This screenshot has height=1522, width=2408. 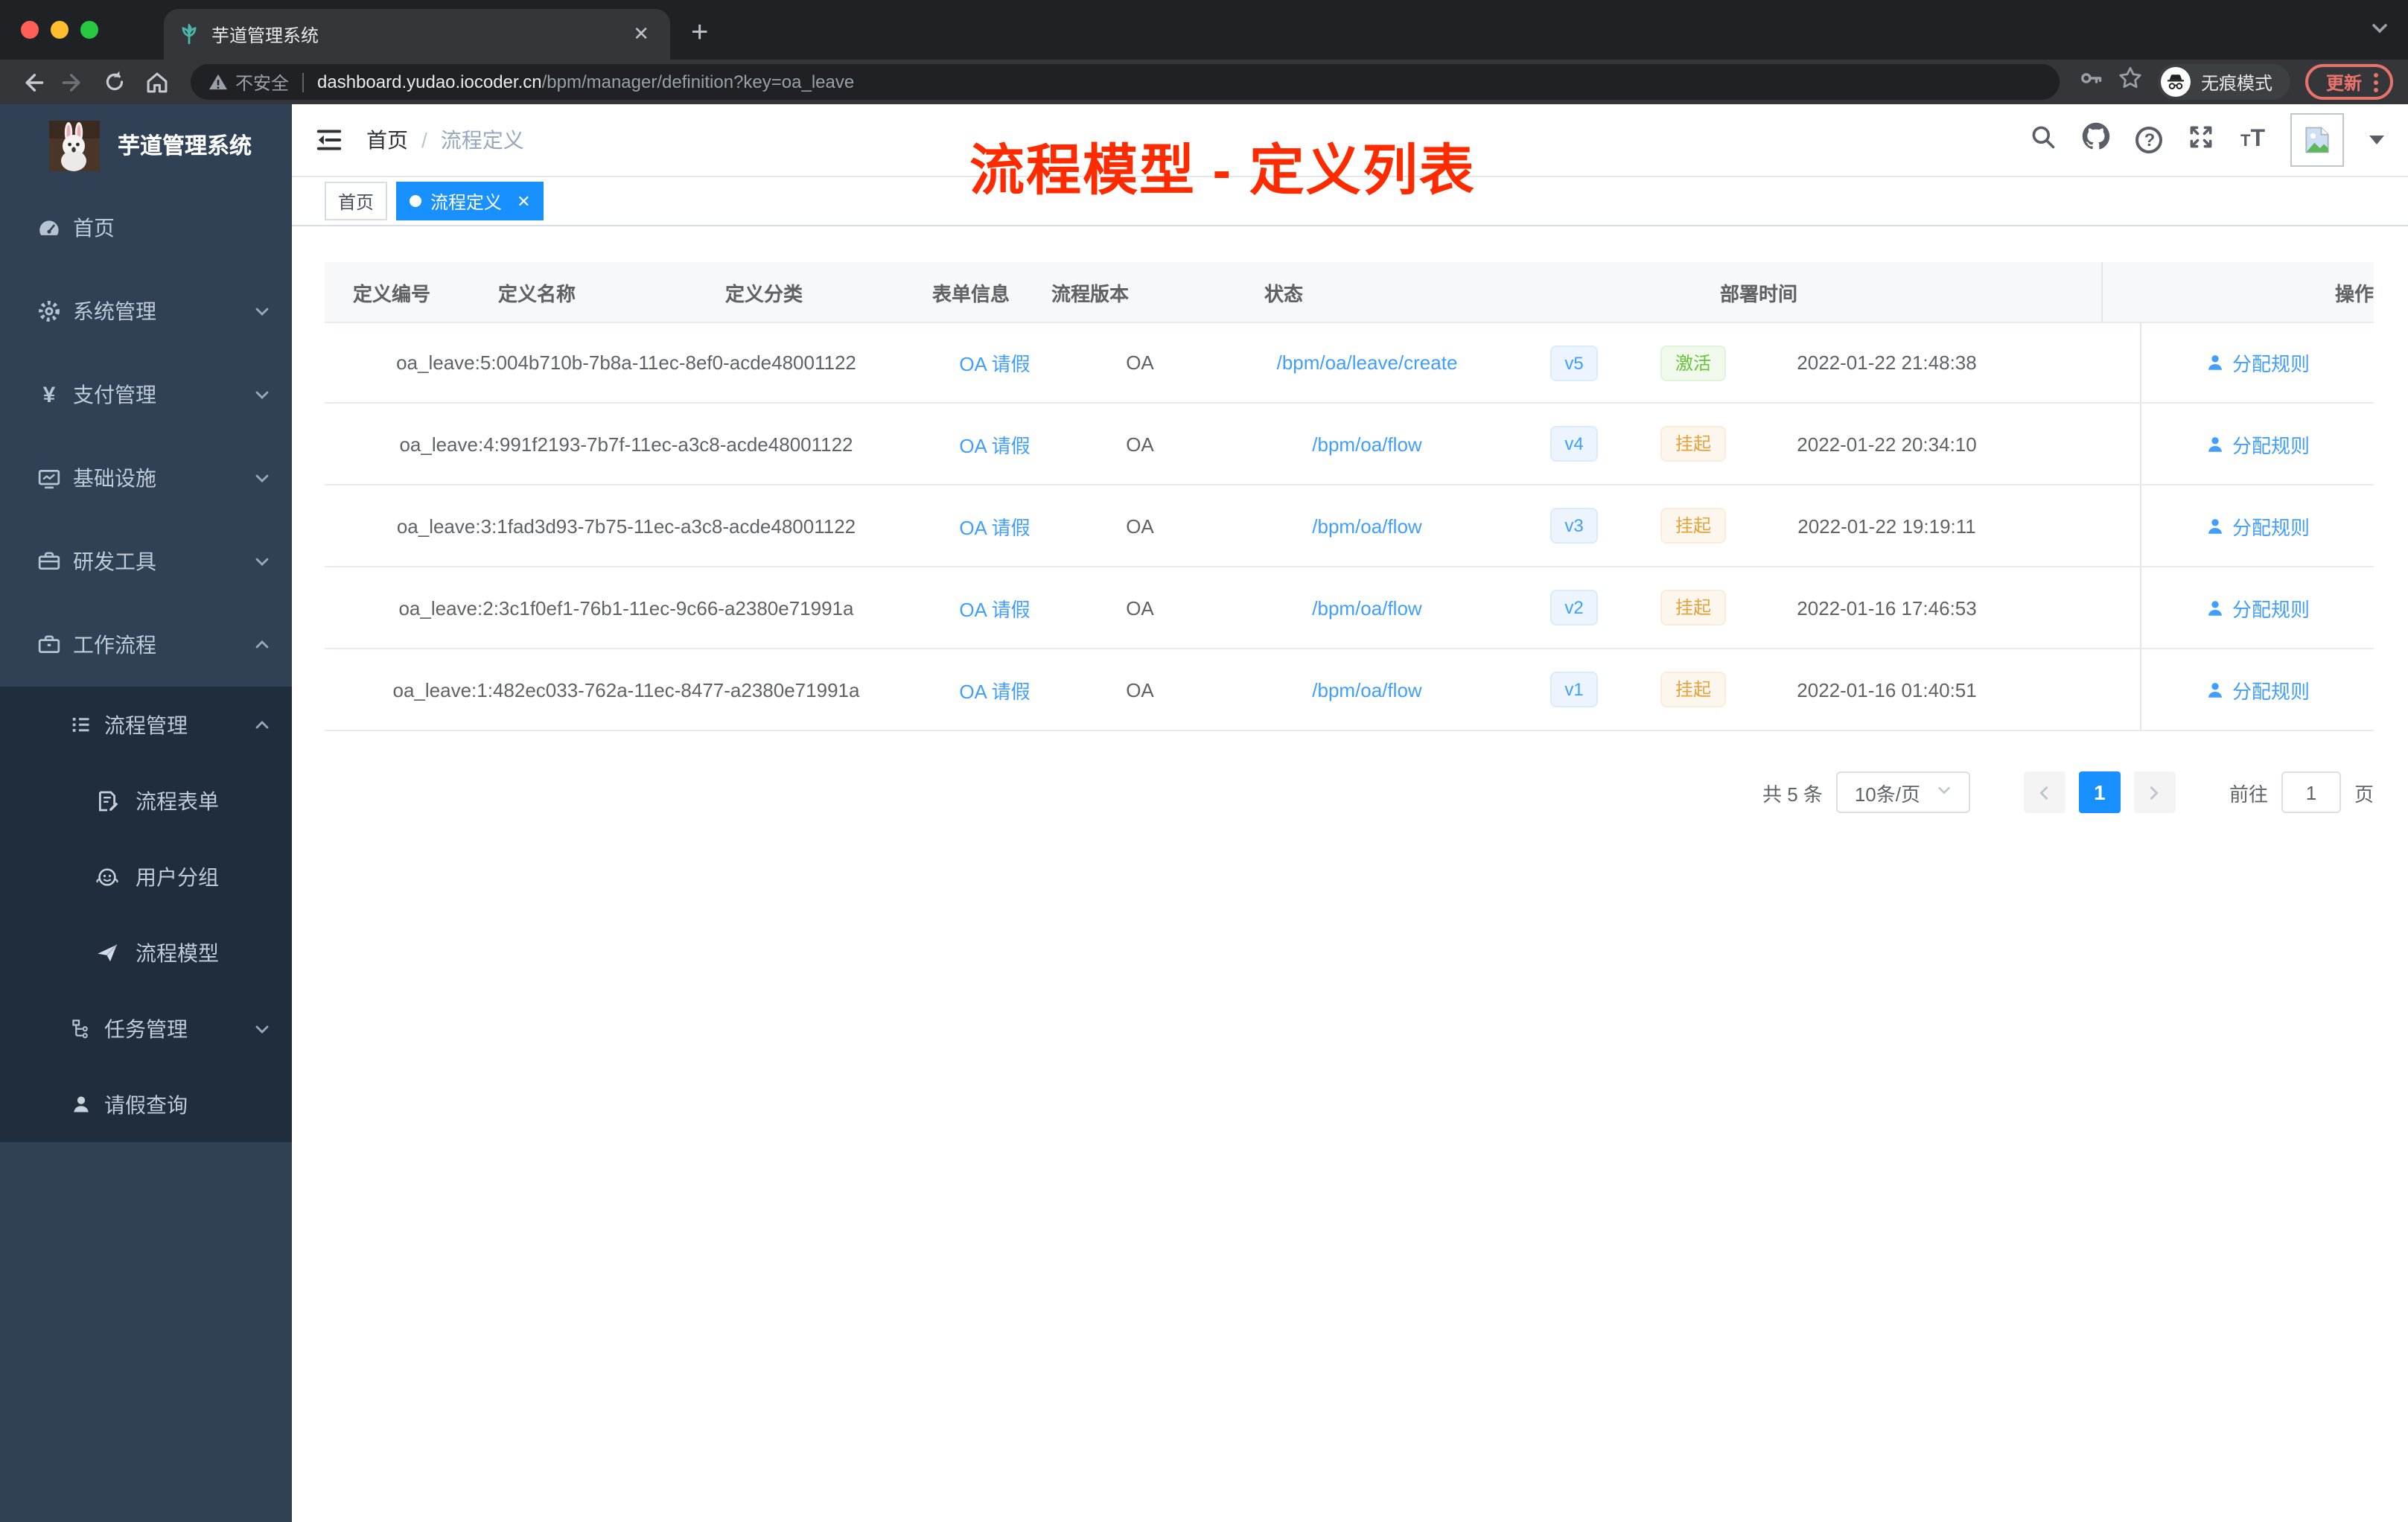 I want to click on back-icon, so click(x=31, y=82).